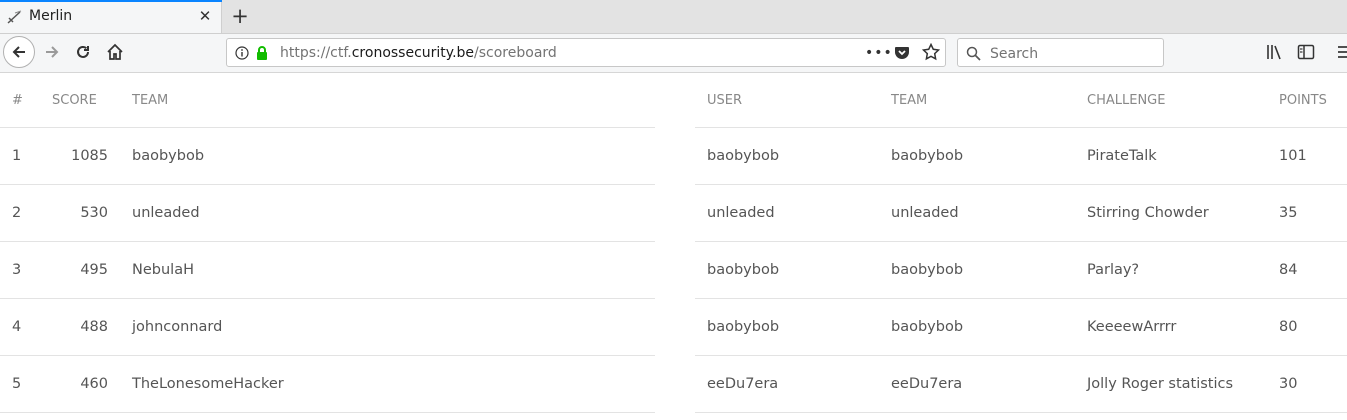 This screenshot has width=1347, height=420. I want to click on reload-icon, so click(83, 51).